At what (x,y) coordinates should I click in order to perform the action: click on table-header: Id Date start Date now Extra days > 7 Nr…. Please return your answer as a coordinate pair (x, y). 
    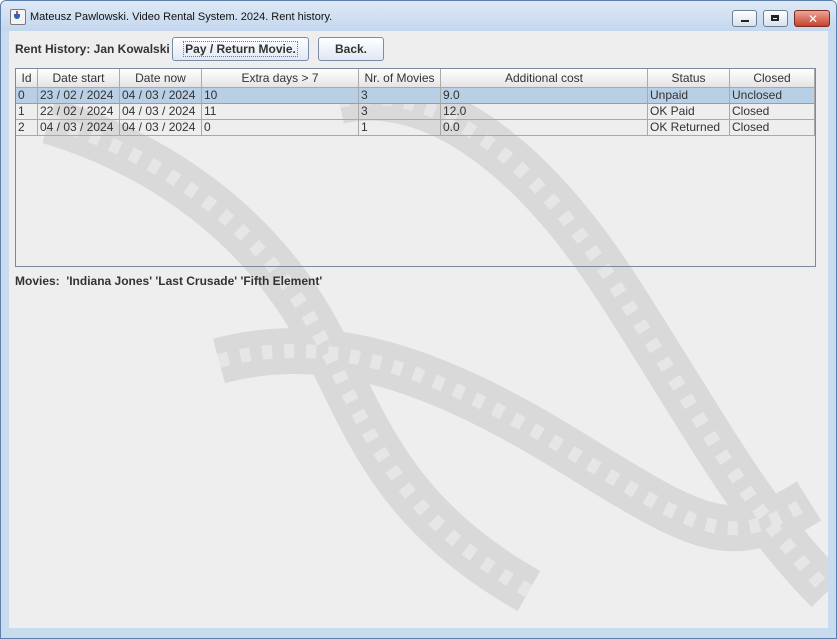
    Looking at the image, I should click on (415, 78).